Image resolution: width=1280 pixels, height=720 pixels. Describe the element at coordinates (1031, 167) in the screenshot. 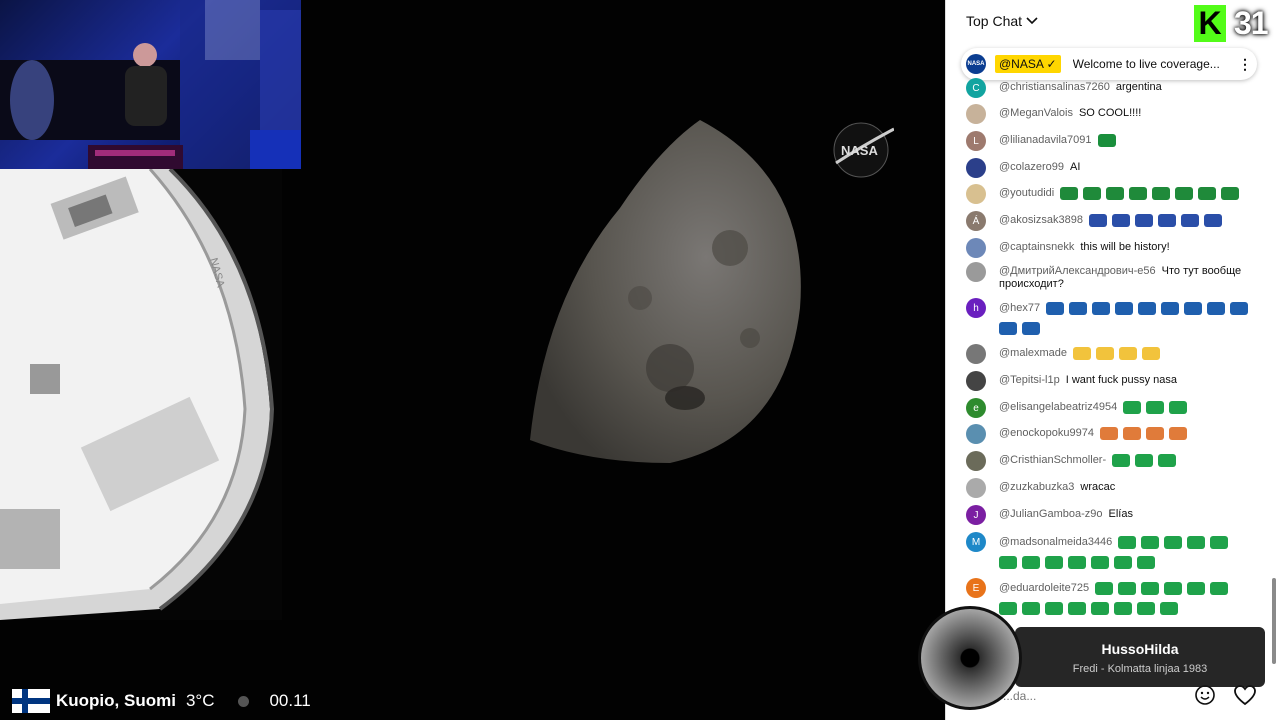

I see `username: @colazero99` at that location.